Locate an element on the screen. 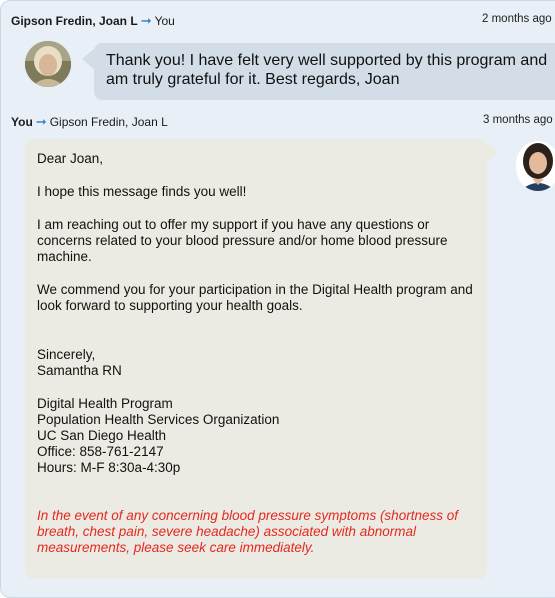 This screenshot has height=598, width=555. sender-name: You is located at coordinates (22, 122).